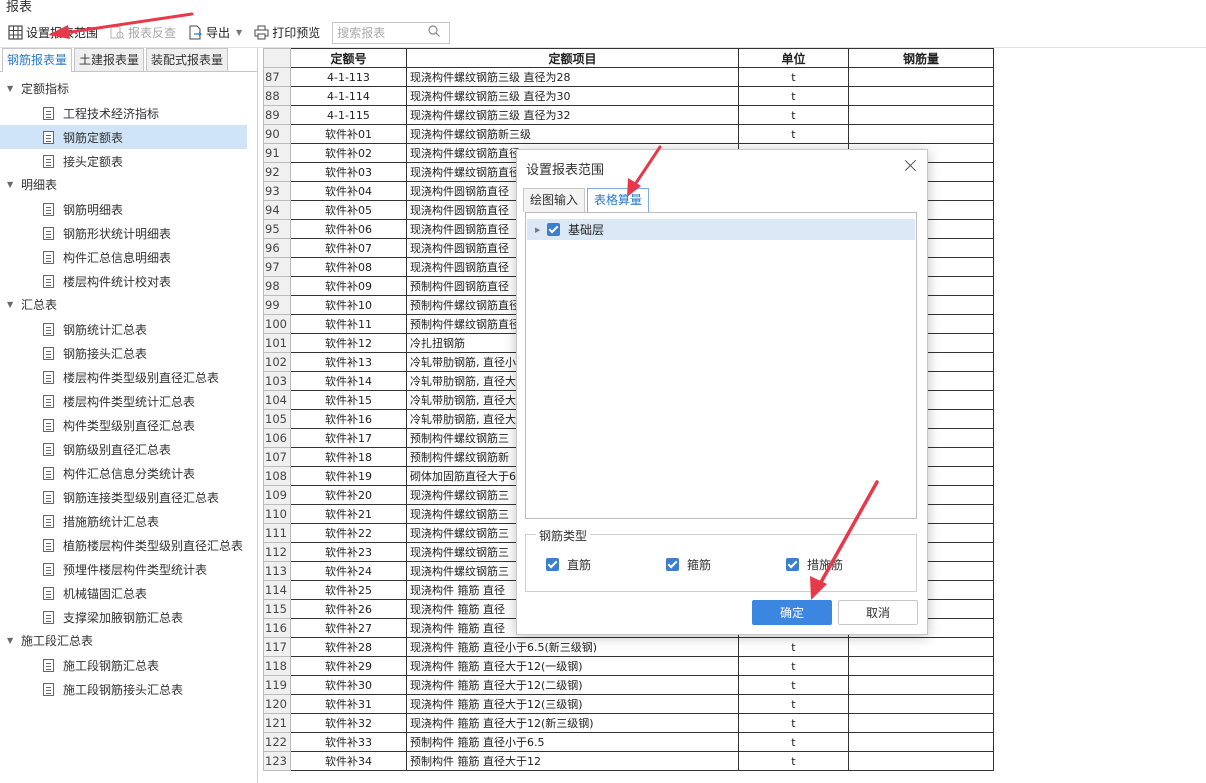 This screenshot has height=783, width=1206. I want to click on tab-table-calc: 表格算量, so click(618, 200).